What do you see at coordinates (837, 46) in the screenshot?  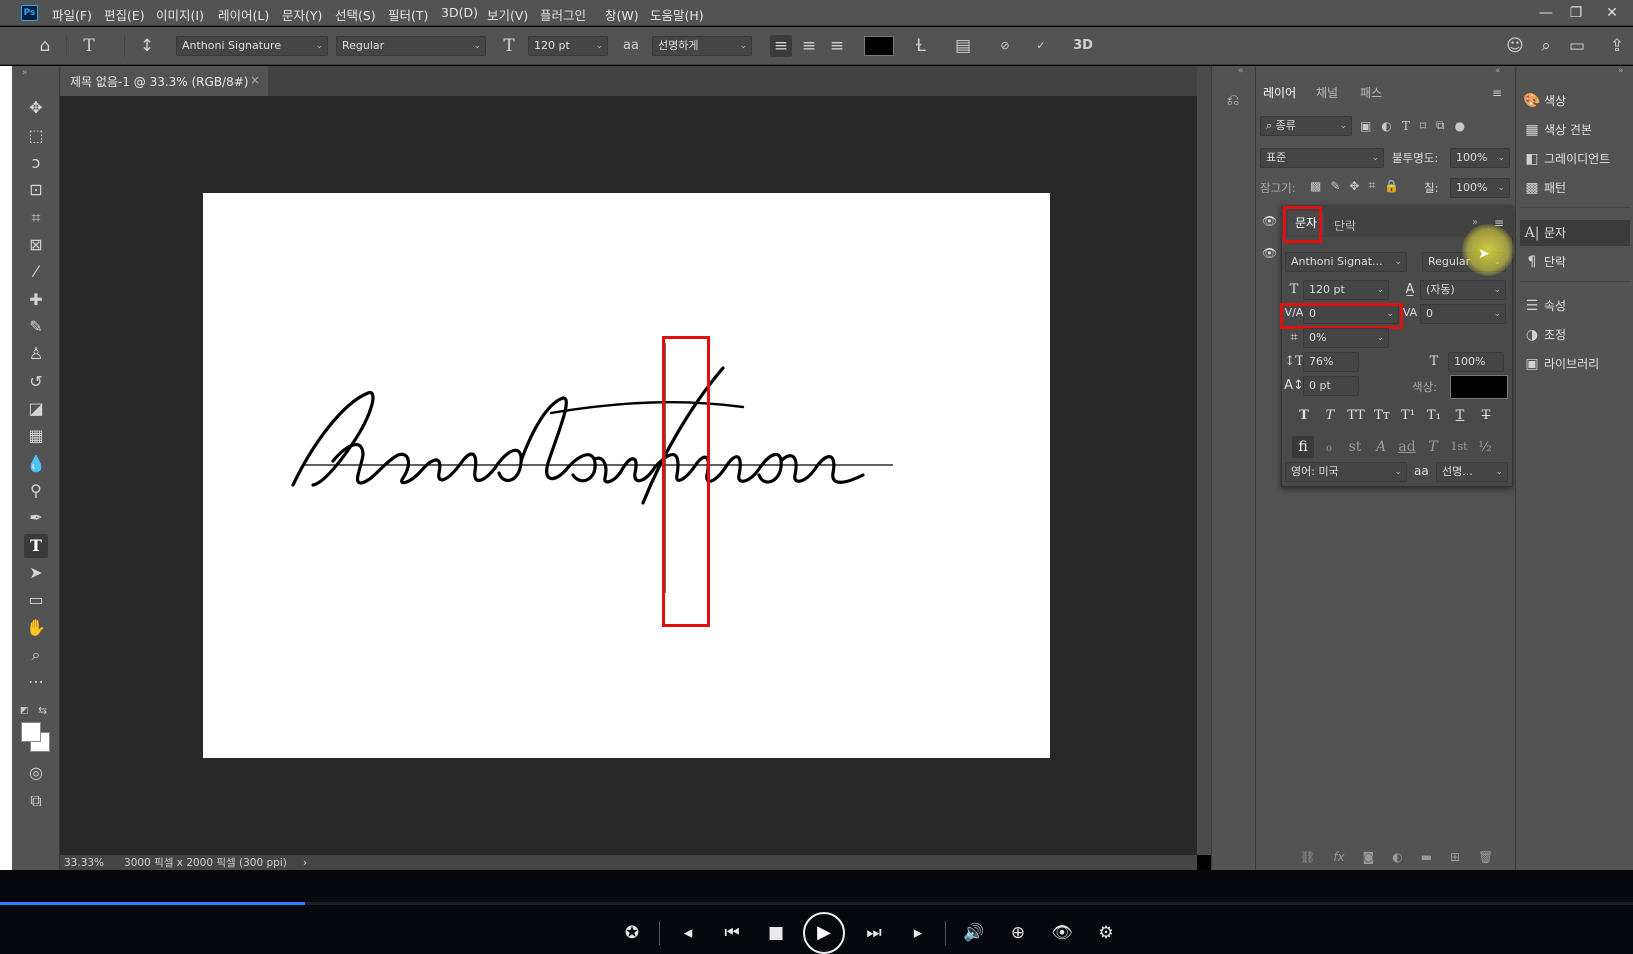 I see `align-right-icon: ≡` at bounding box center [837, 46].